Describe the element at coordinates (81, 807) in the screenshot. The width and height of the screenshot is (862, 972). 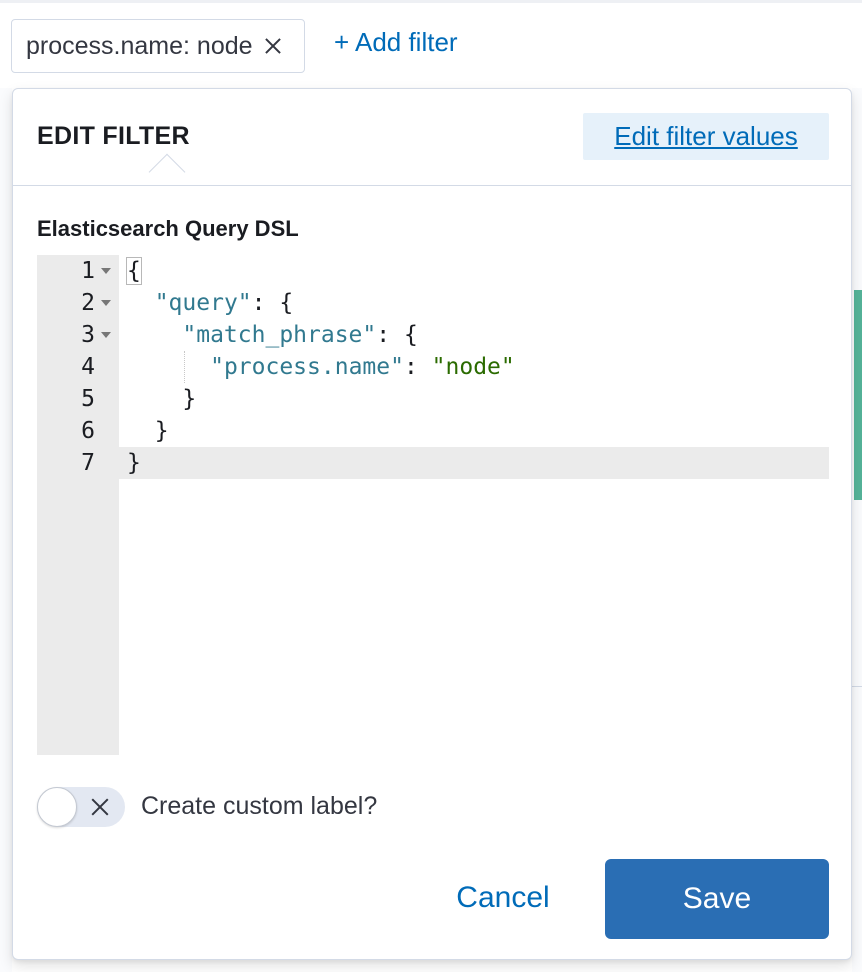
I see `custom-label-toggle` at that location.